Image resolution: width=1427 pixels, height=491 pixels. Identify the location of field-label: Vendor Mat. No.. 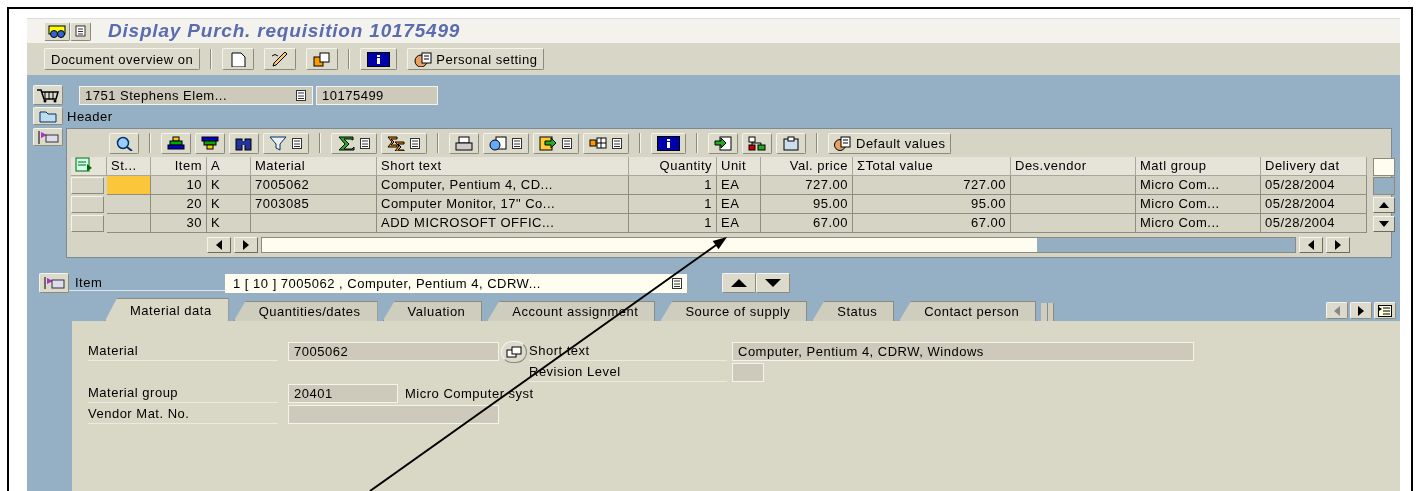
(183, 414).